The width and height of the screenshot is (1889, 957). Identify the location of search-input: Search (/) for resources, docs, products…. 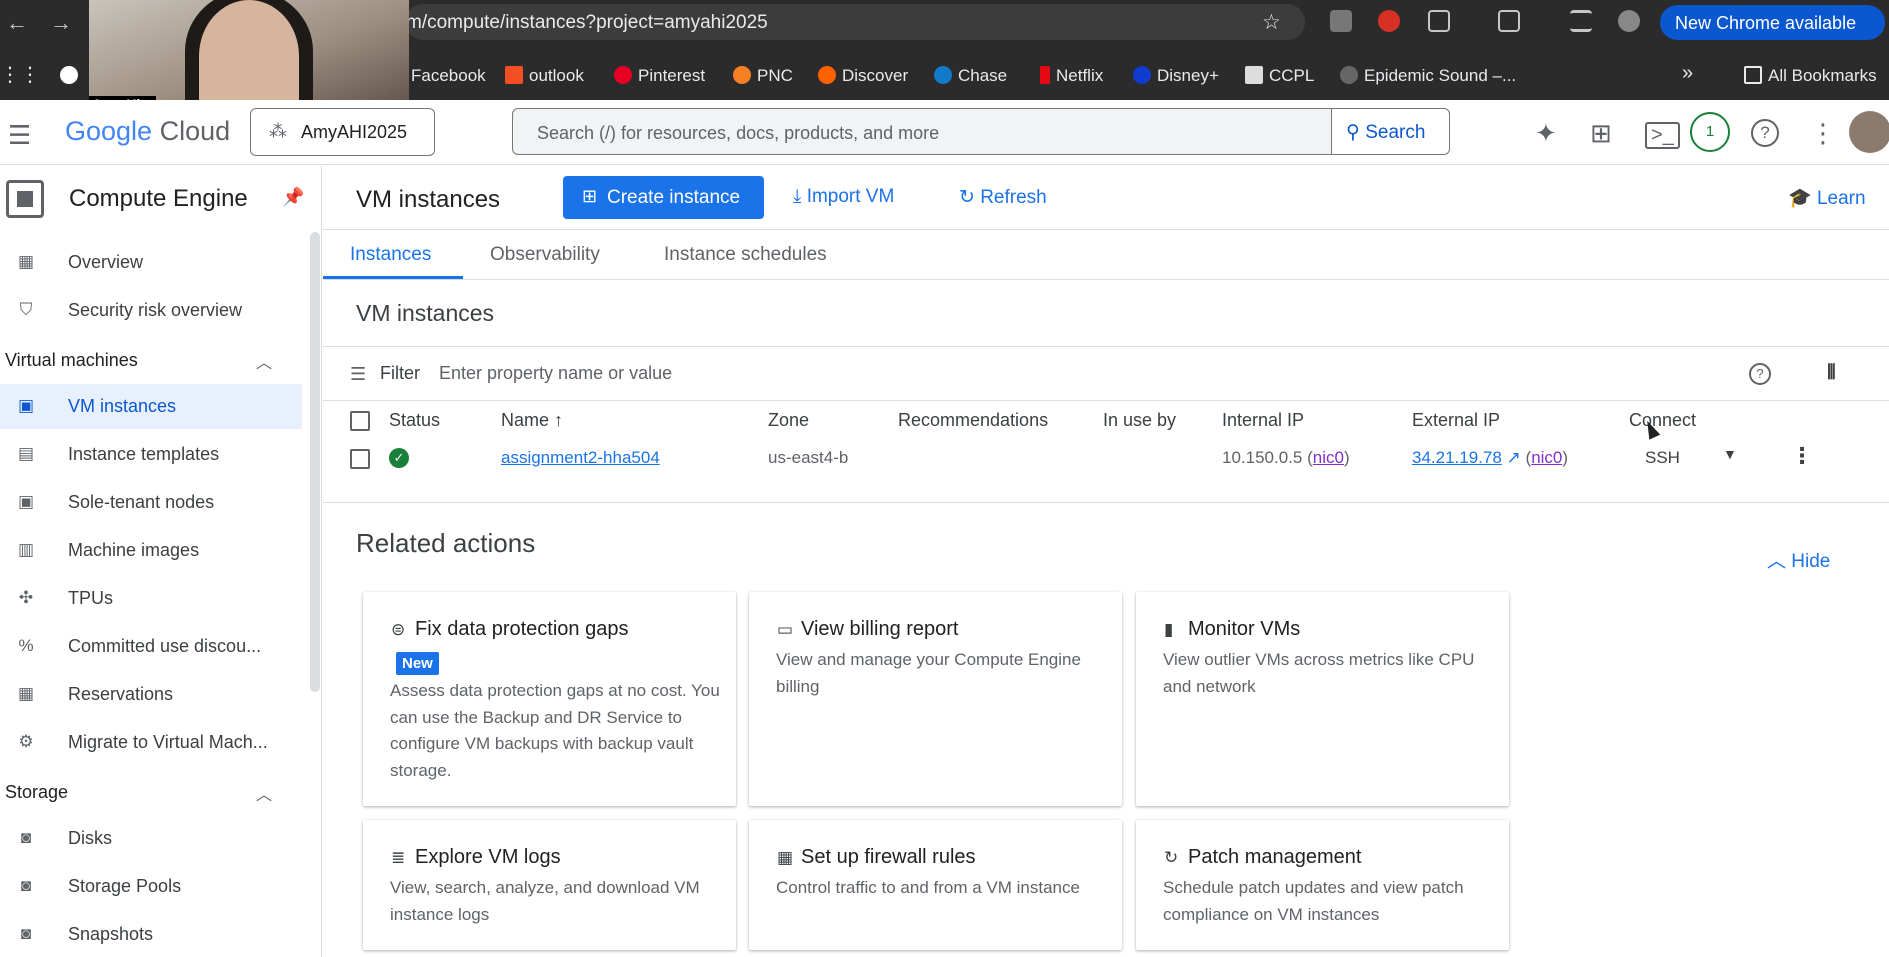
(738, 133).